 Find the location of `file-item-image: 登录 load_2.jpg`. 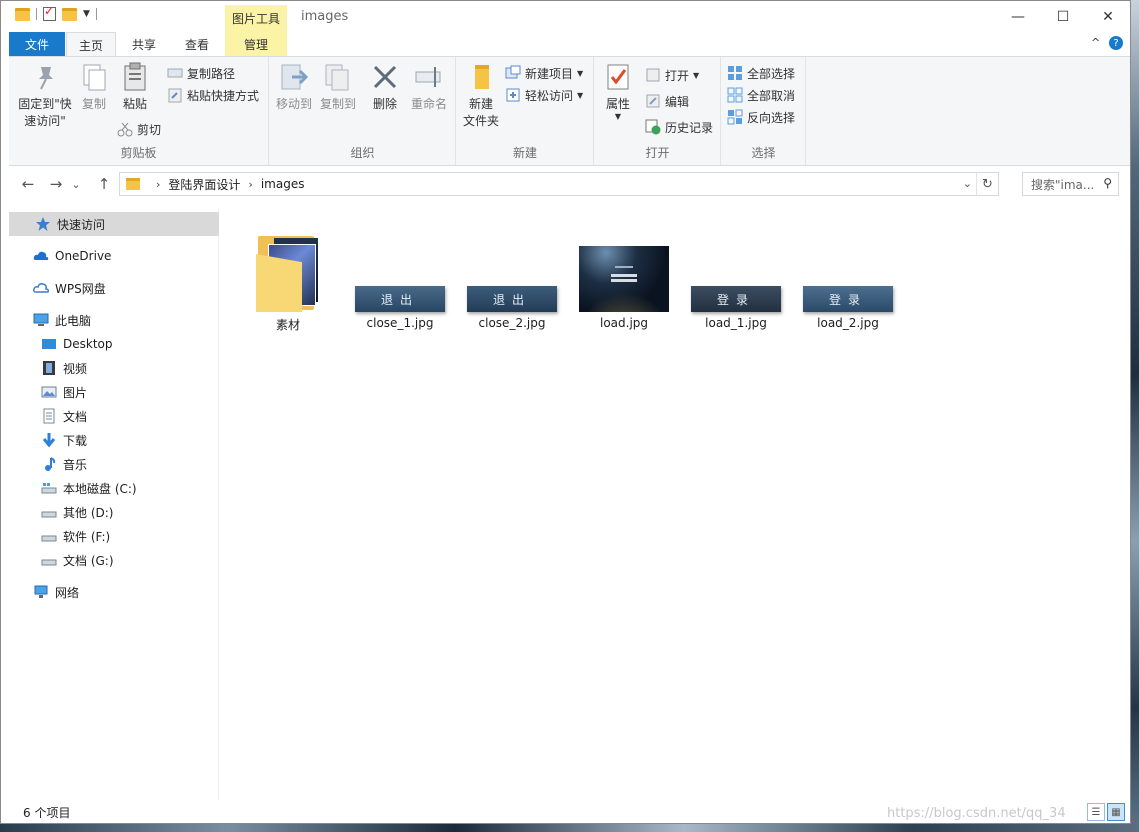

file-item-image: 登录 load_2.jpg is located at coordinates (848, 276).